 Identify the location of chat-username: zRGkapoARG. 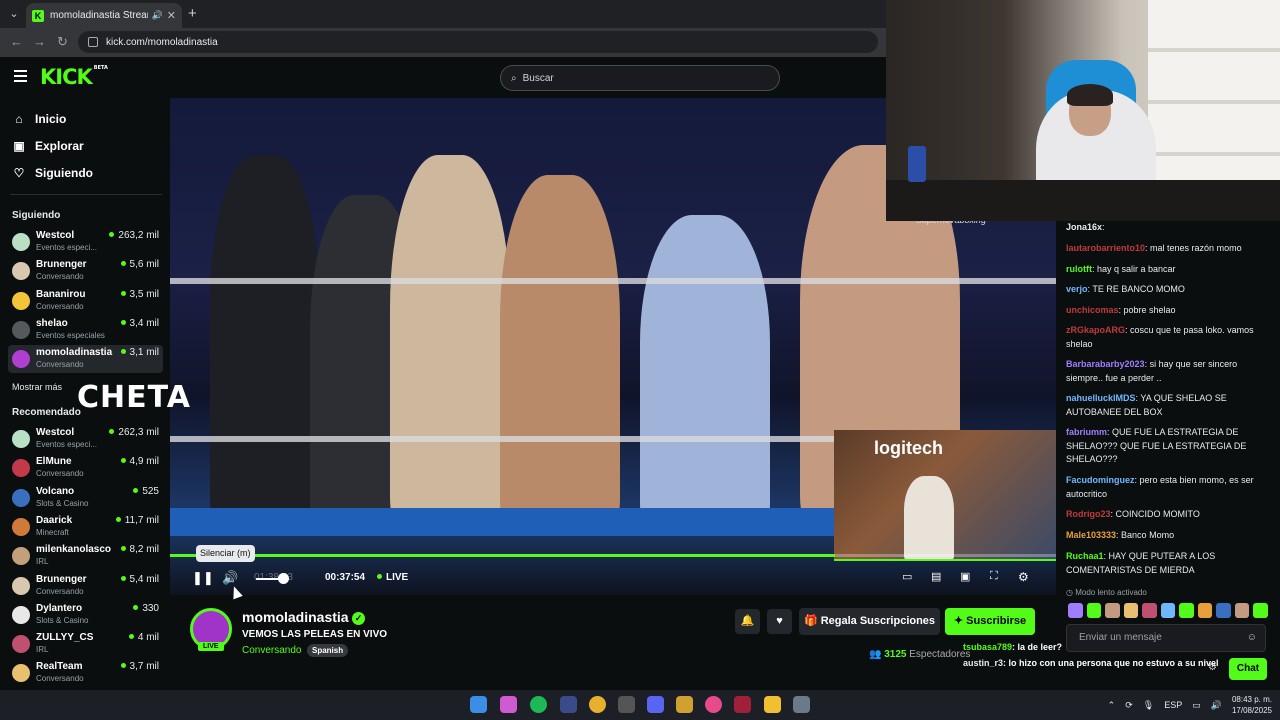
(1095, 330).